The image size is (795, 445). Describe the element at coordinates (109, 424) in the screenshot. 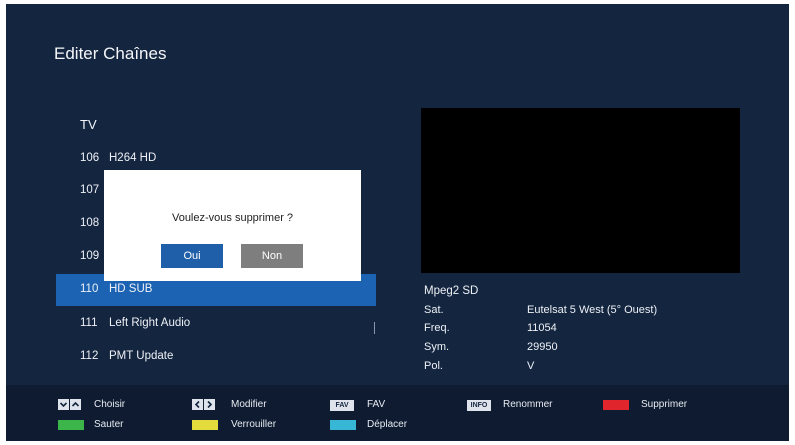

I see `legend-skip: Sauter` at that location.